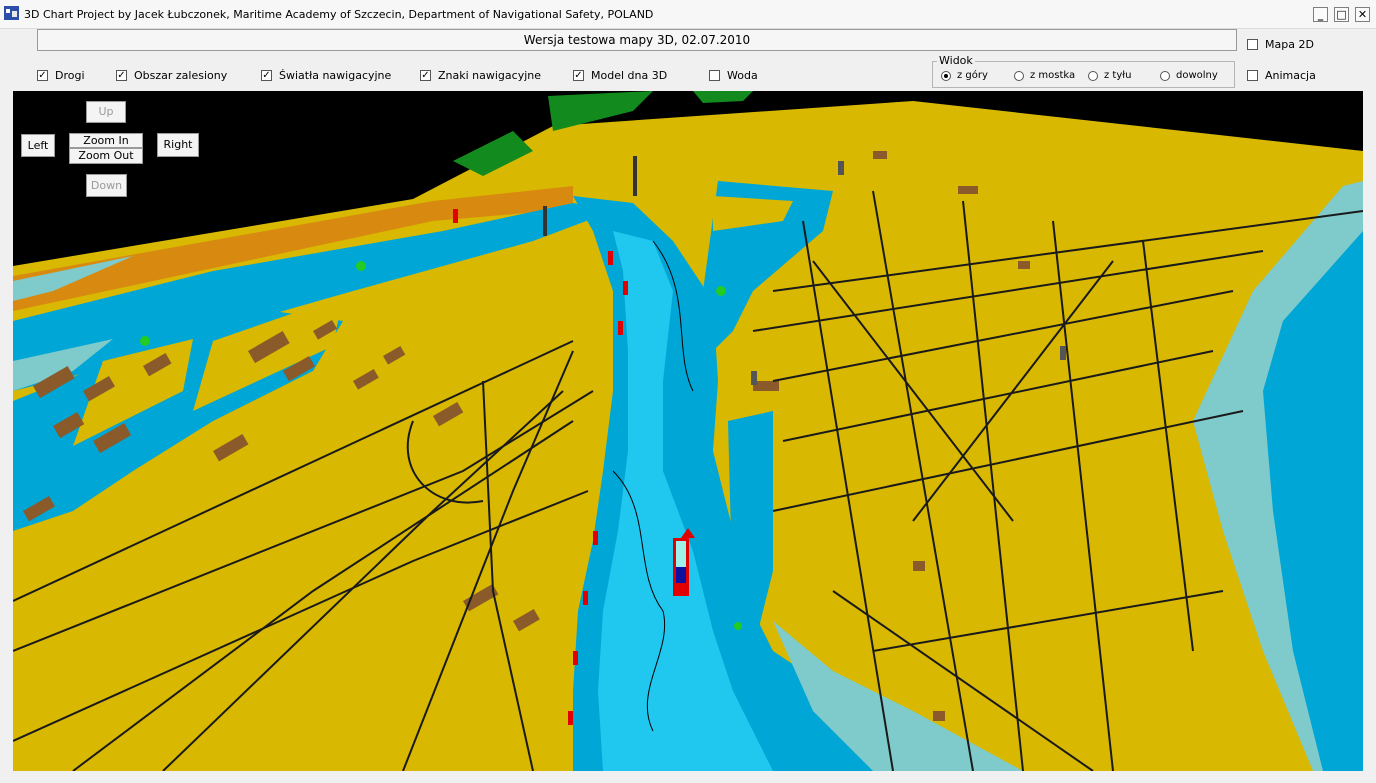 This screenshot has width=1376, height=783. What do you see at coordinates (1289, 44) in the screenshot?
I see `checkbox-label: Mapa 2D` at bounding box center [1289, 44].